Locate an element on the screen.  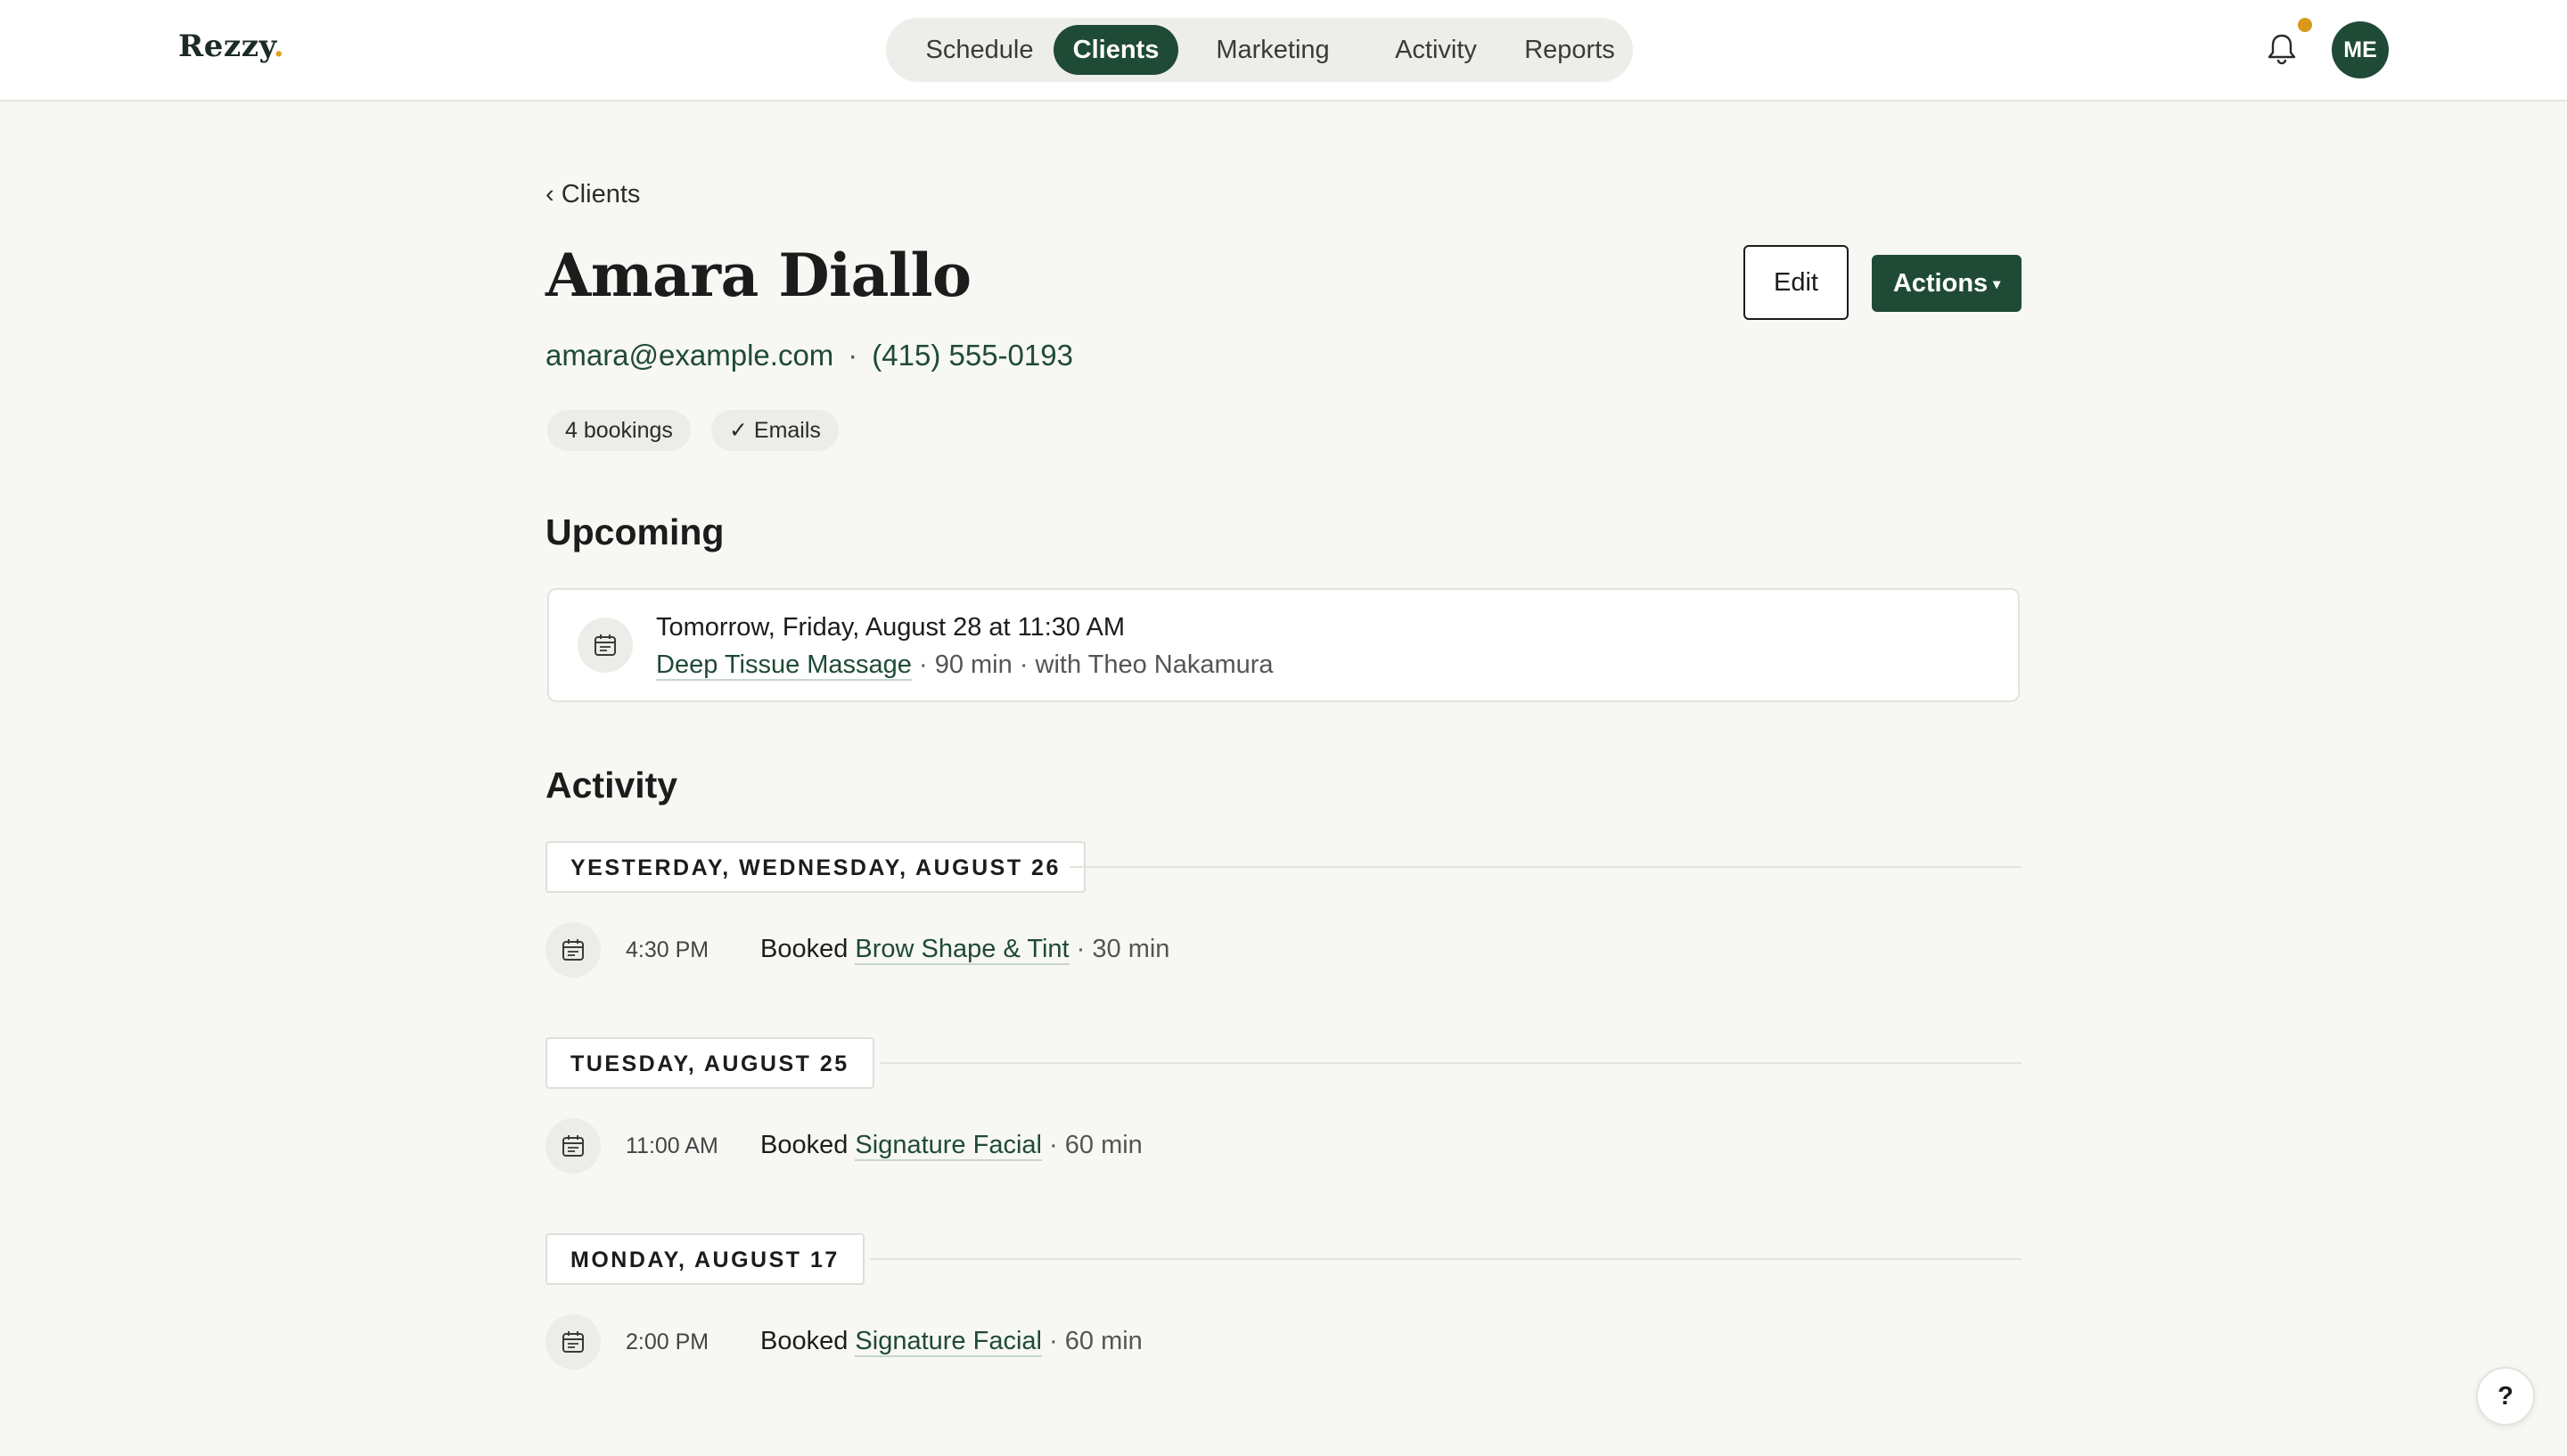
nav-item-activity: Activity is located at coordinates (1436, 50).